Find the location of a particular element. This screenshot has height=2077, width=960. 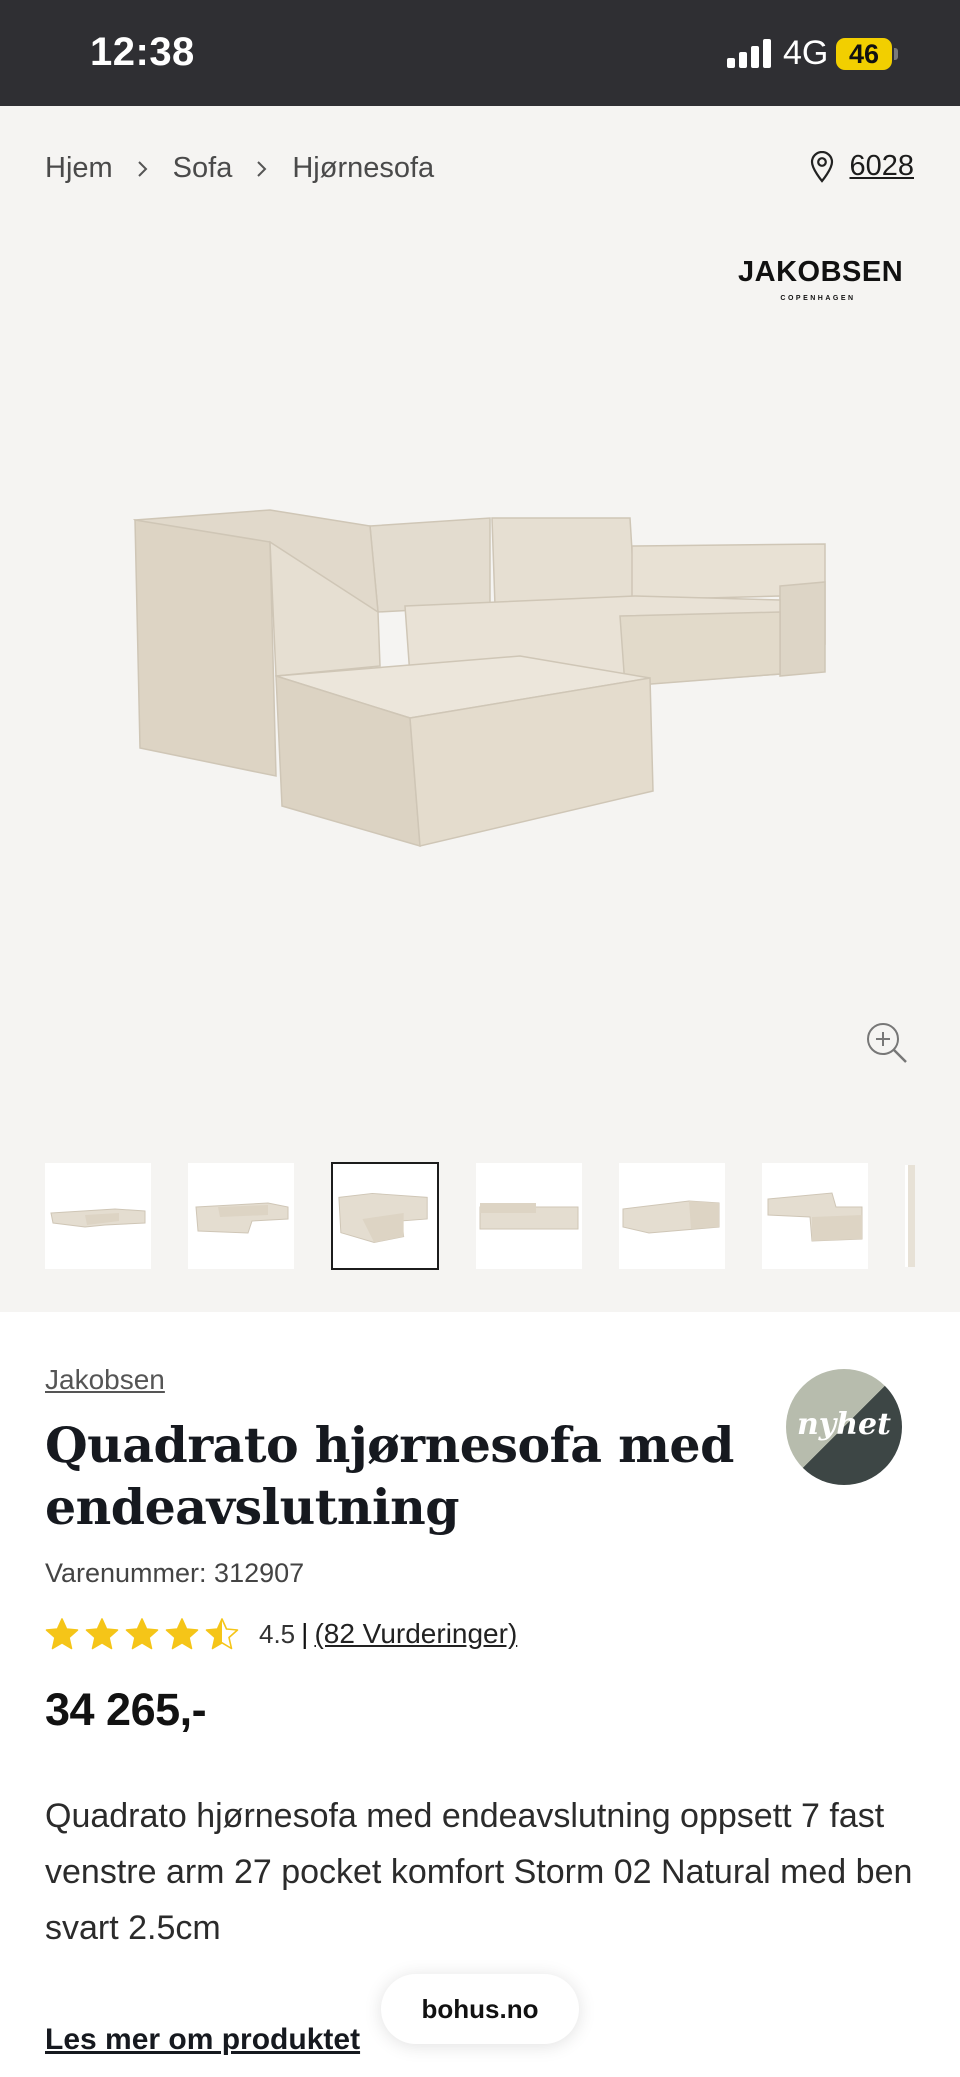

star-rating is located at coordinates (145, 1634).